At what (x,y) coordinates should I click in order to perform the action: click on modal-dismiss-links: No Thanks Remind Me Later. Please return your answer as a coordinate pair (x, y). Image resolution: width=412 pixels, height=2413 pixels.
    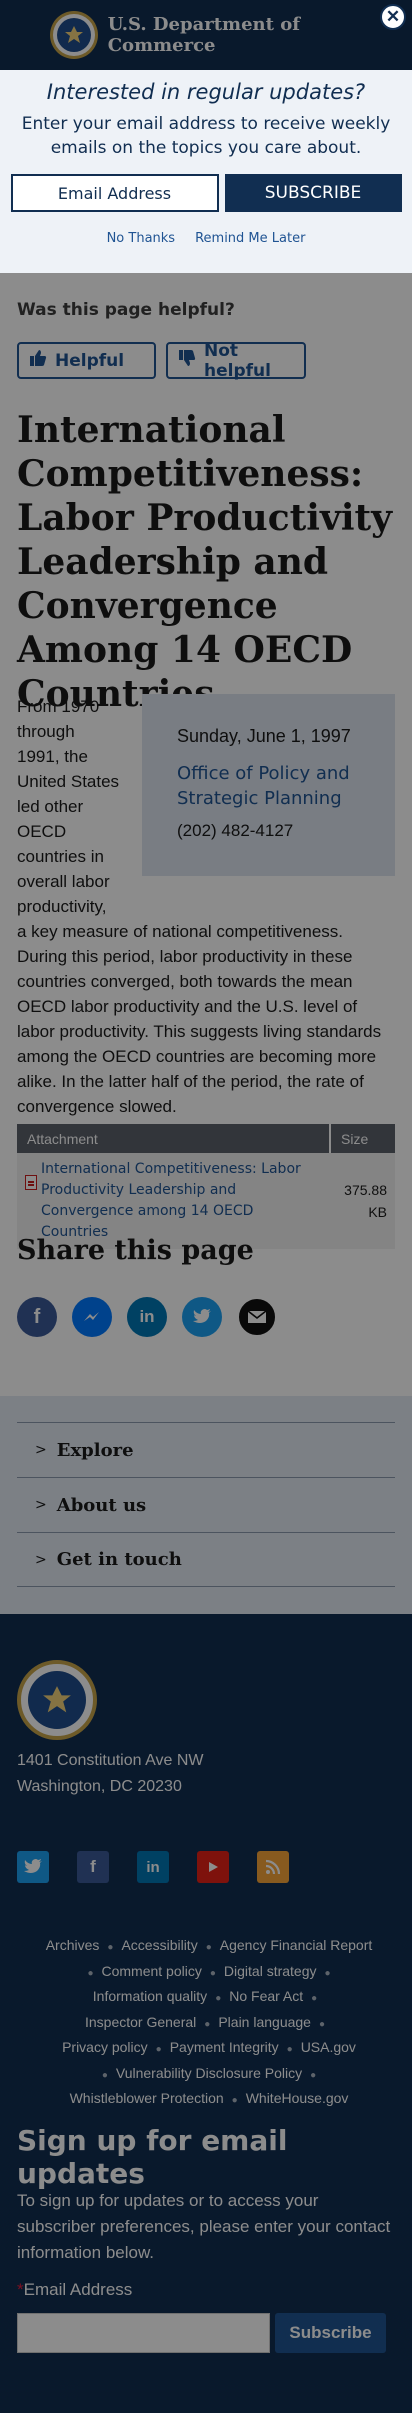
    Looking at the image, I should click on (206, 238).